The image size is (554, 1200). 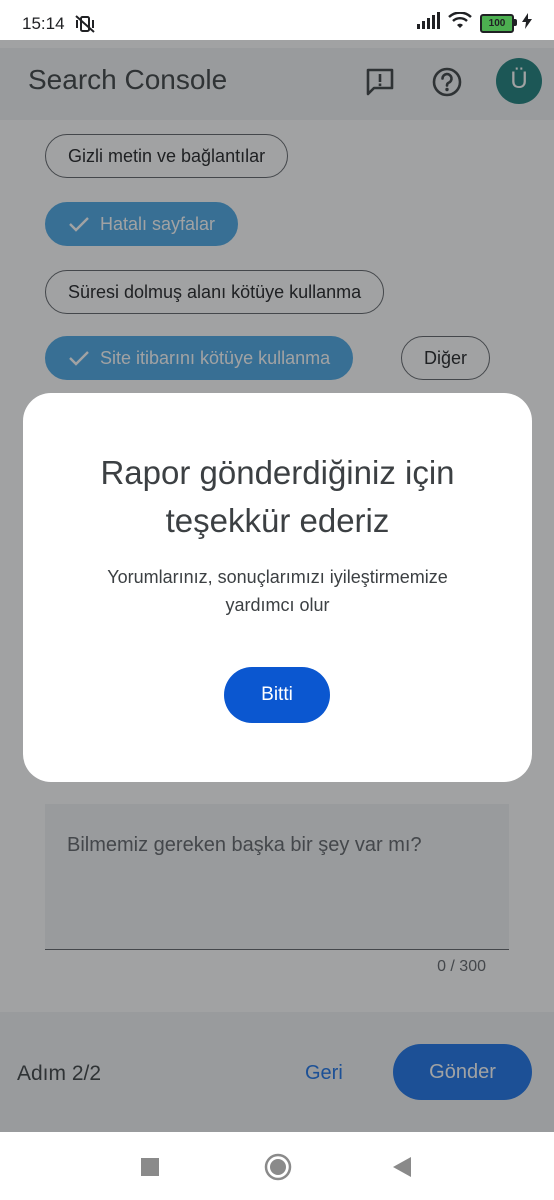 I want to click on battery-icon: 100, so click(x=498, y=23).